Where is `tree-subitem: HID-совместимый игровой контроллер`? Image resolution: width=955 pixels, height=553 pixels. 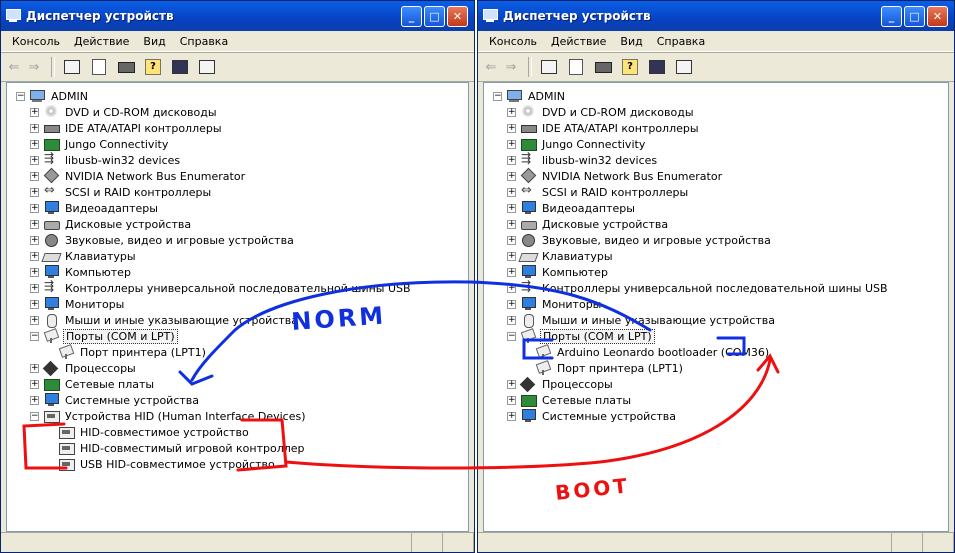 tree-subitem: HID-совместимый игровой контроллер is located at coordinates (212, 448).